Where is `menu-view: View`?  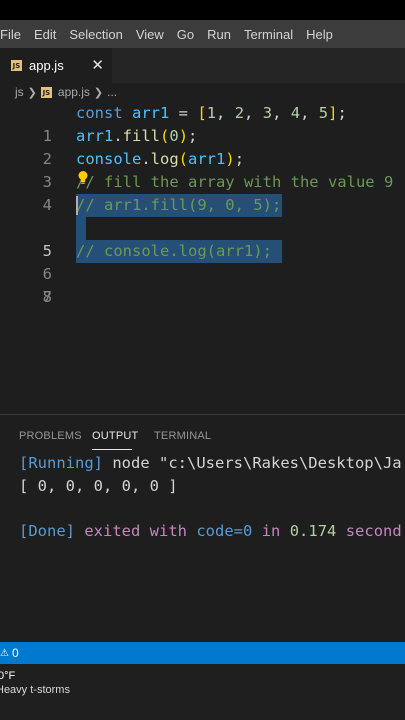
menu-view: View is located at coordinates (150, 34).